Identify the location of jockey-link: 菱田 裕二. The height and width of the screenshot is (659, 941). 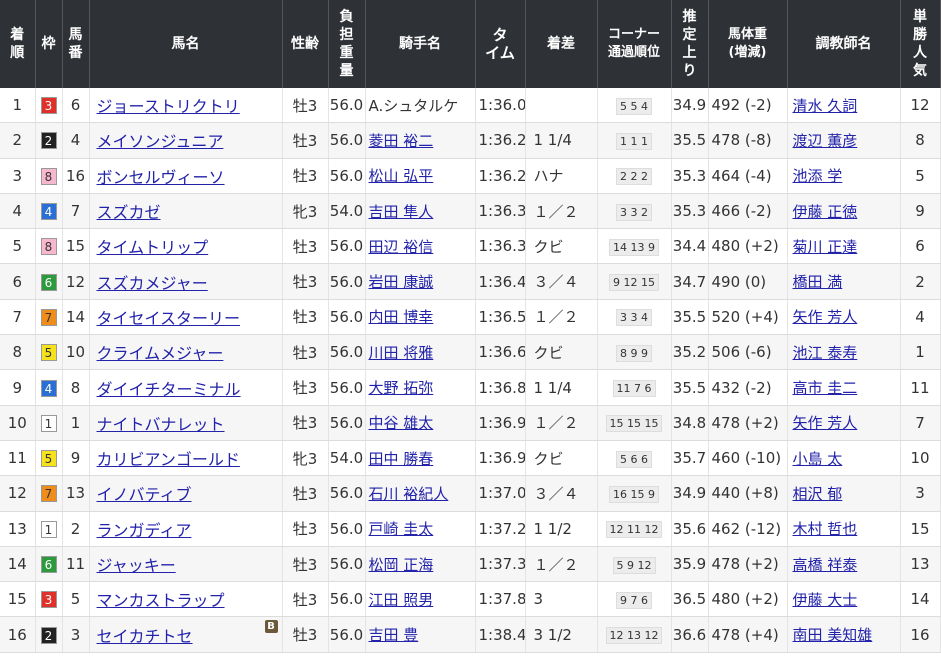
(401, 141).